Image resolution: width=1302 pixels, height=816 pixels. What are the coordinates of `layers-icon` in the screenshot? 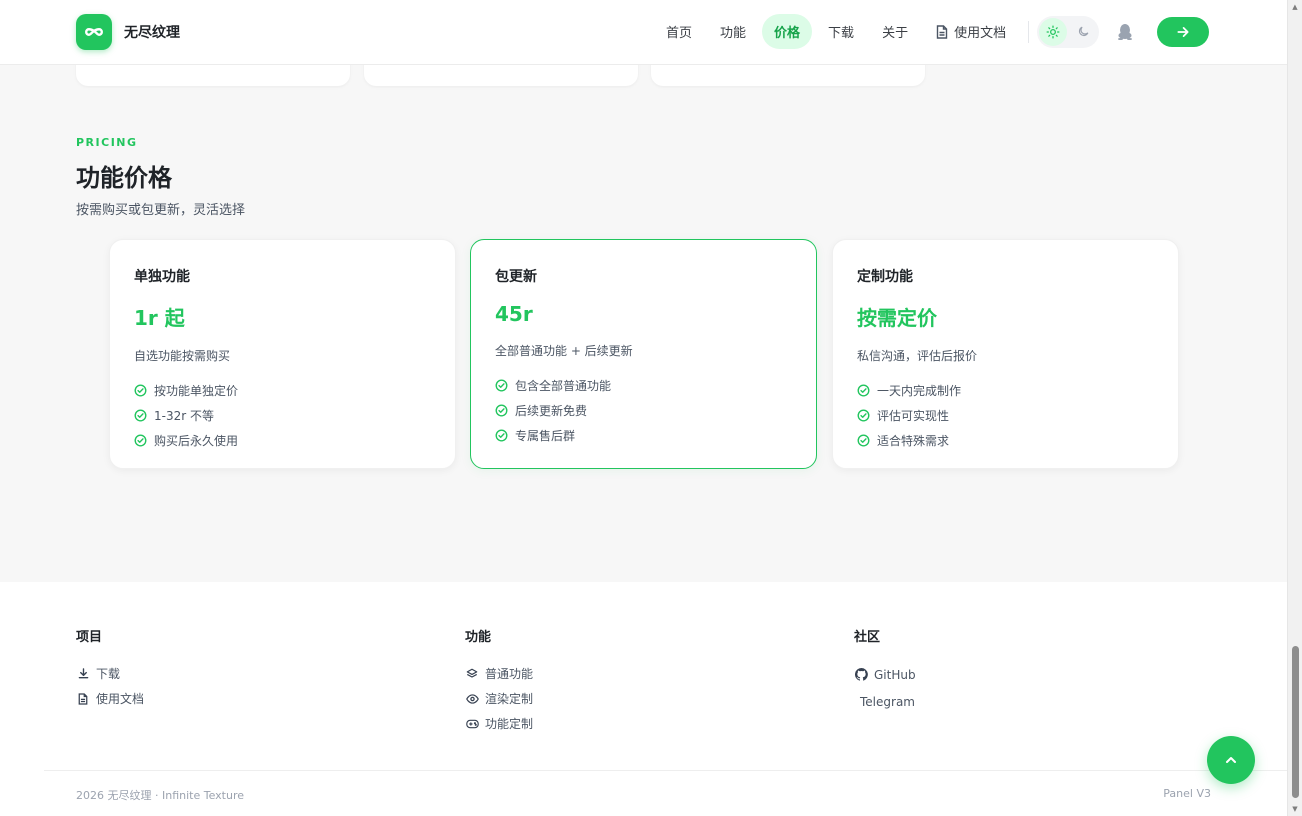 It's located at (472, 674).